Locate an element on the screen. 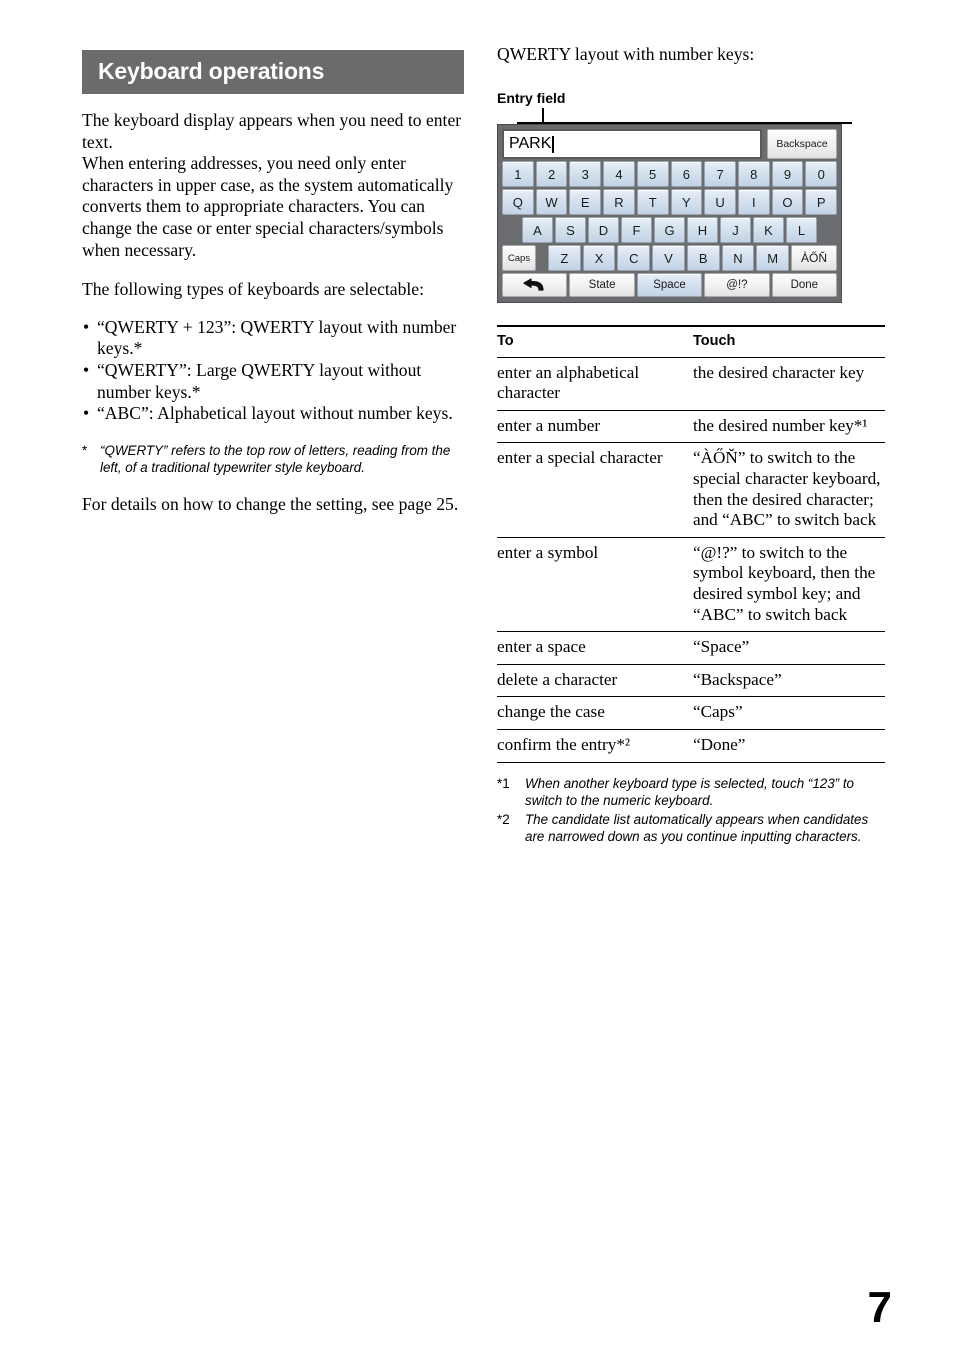 This screenshot has height=1352, width=954. key-label: V is located at coordinates (668, 258).